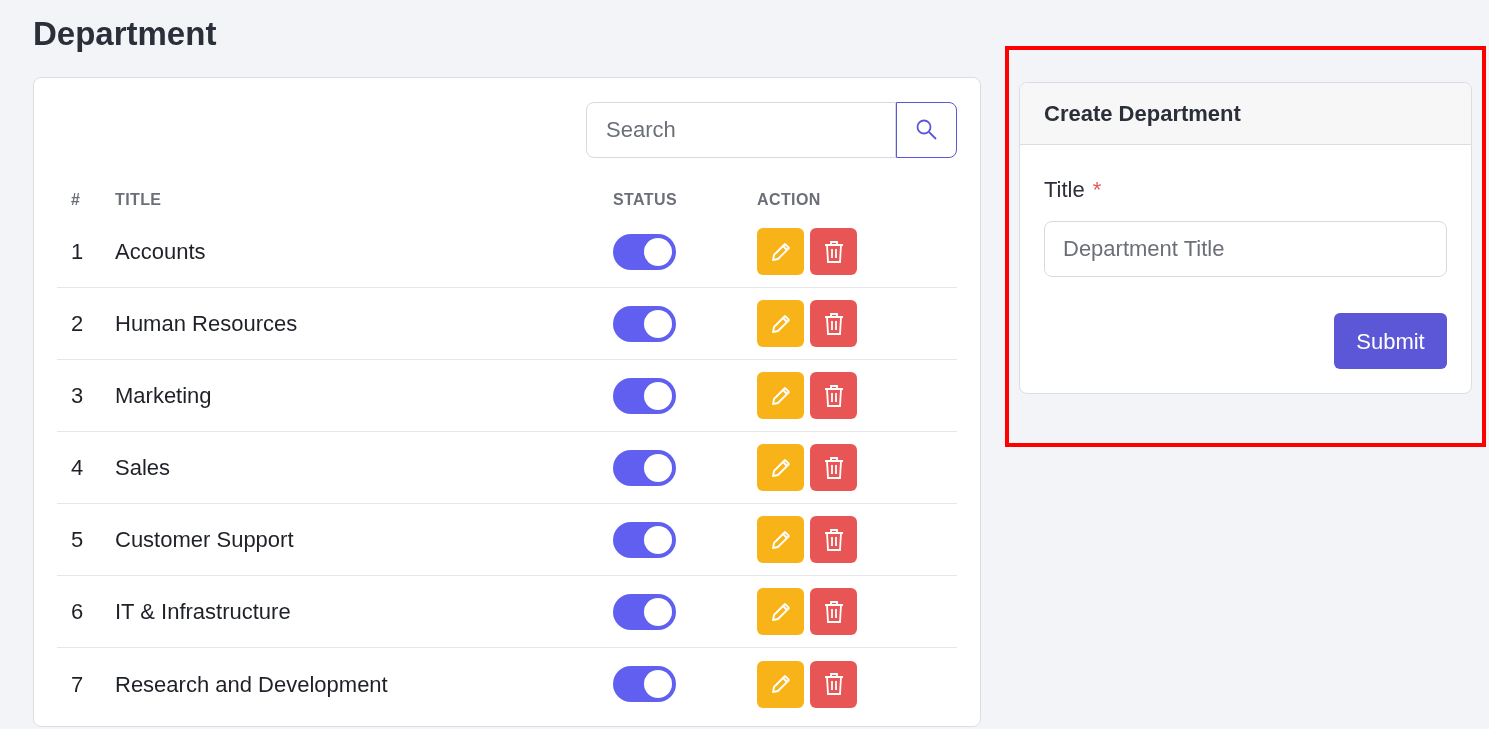  What do you see at coordinates (789, 199) in the screenshot?
I see `column-header: ACTION` at bounding box center [789, 199].